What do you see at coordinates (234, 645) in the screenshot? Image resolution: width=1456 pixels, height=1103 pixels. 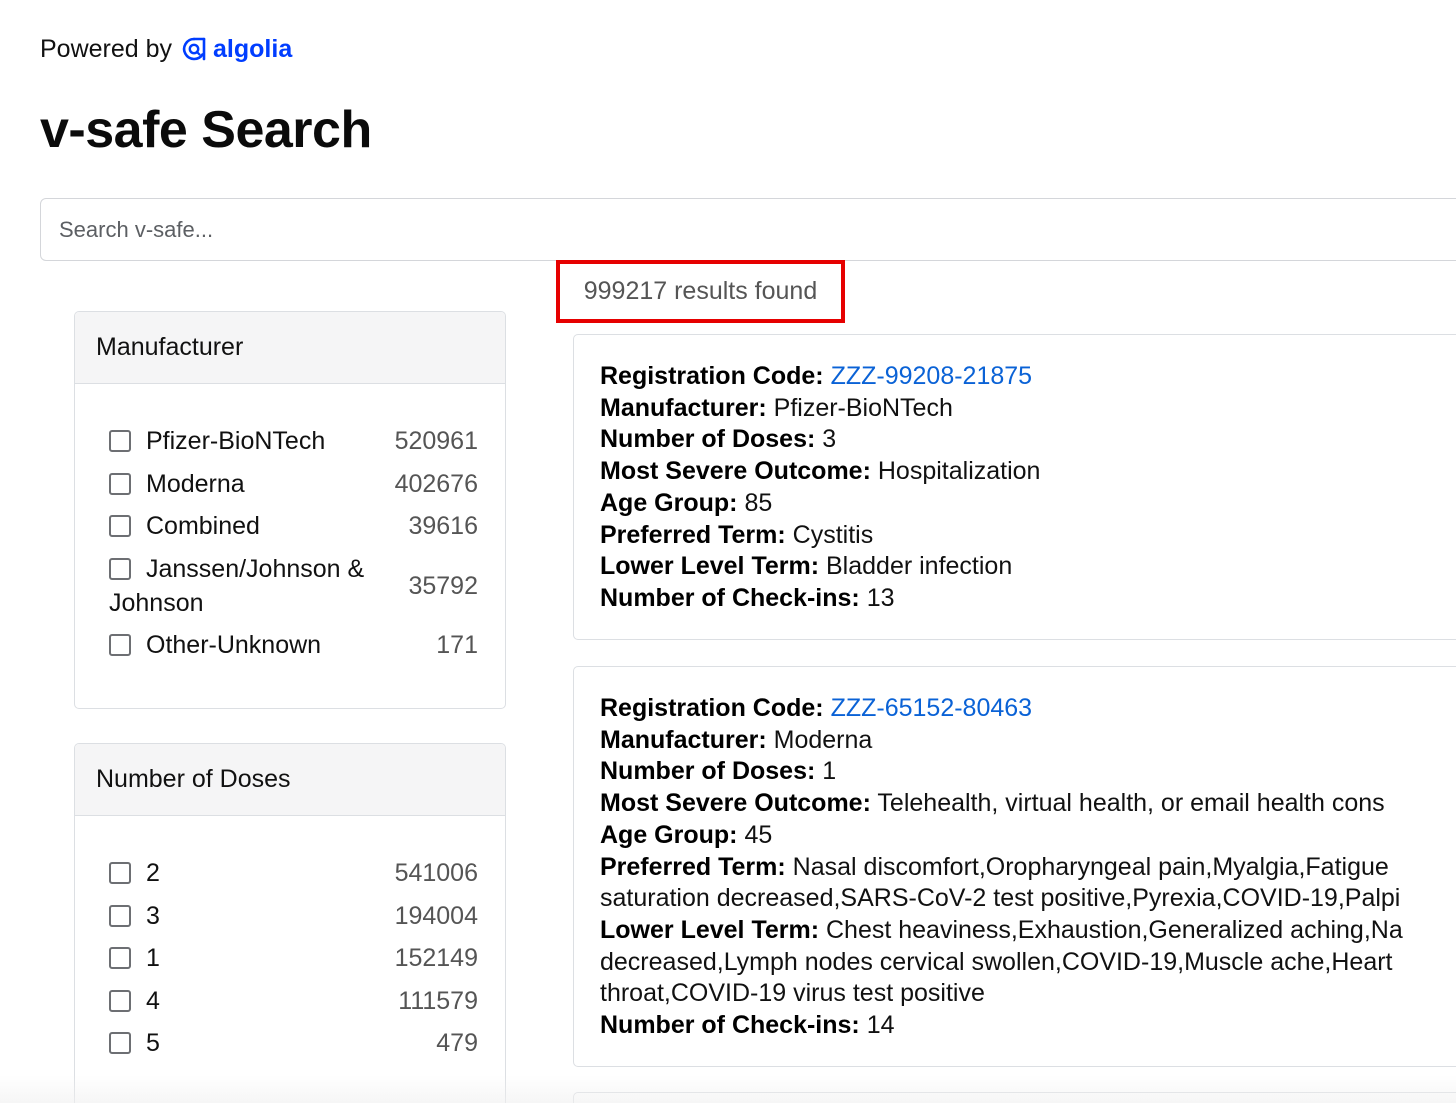 I see `facet-label: Other-Unknown` at bounding box center [234, 645].